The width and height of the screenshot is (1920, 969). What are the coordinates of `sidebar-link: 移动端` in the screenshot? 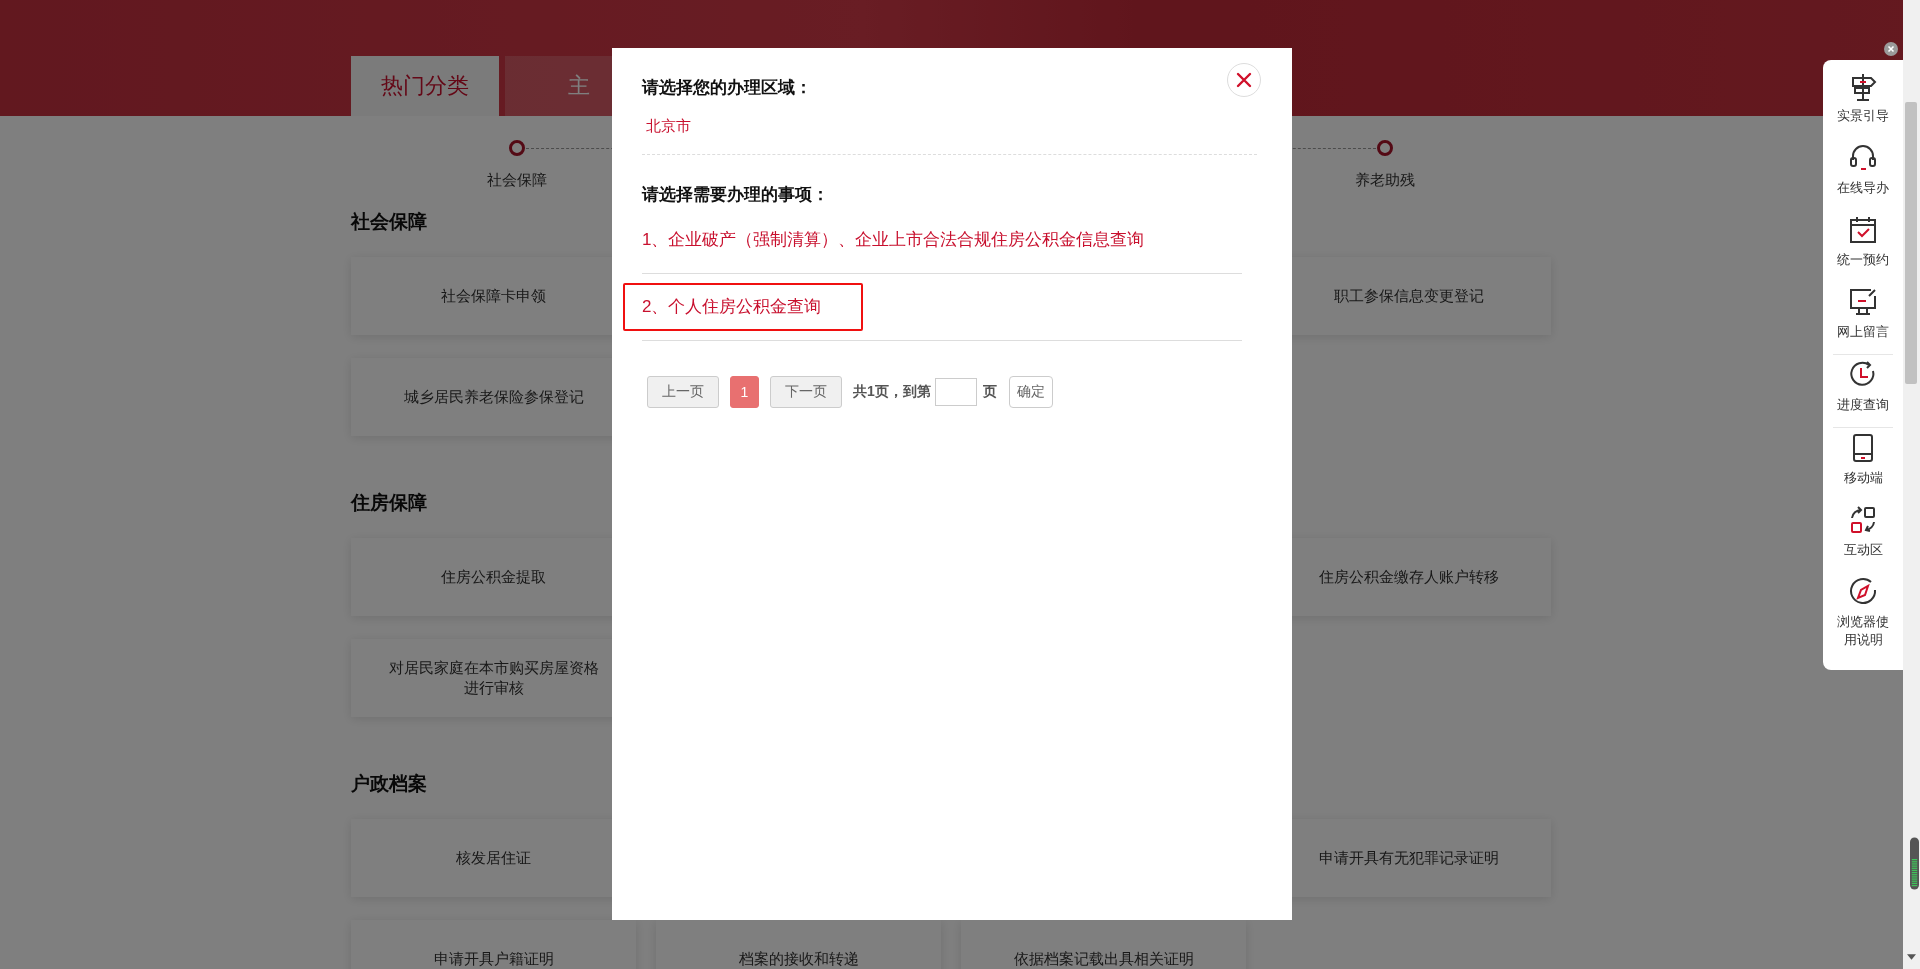 It's located at (1863, 478).